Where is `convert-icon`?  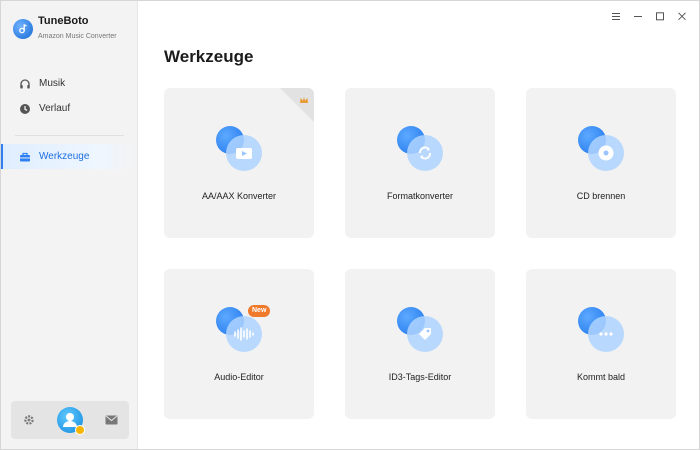
convert-icon is located at coordinates (420, 149).